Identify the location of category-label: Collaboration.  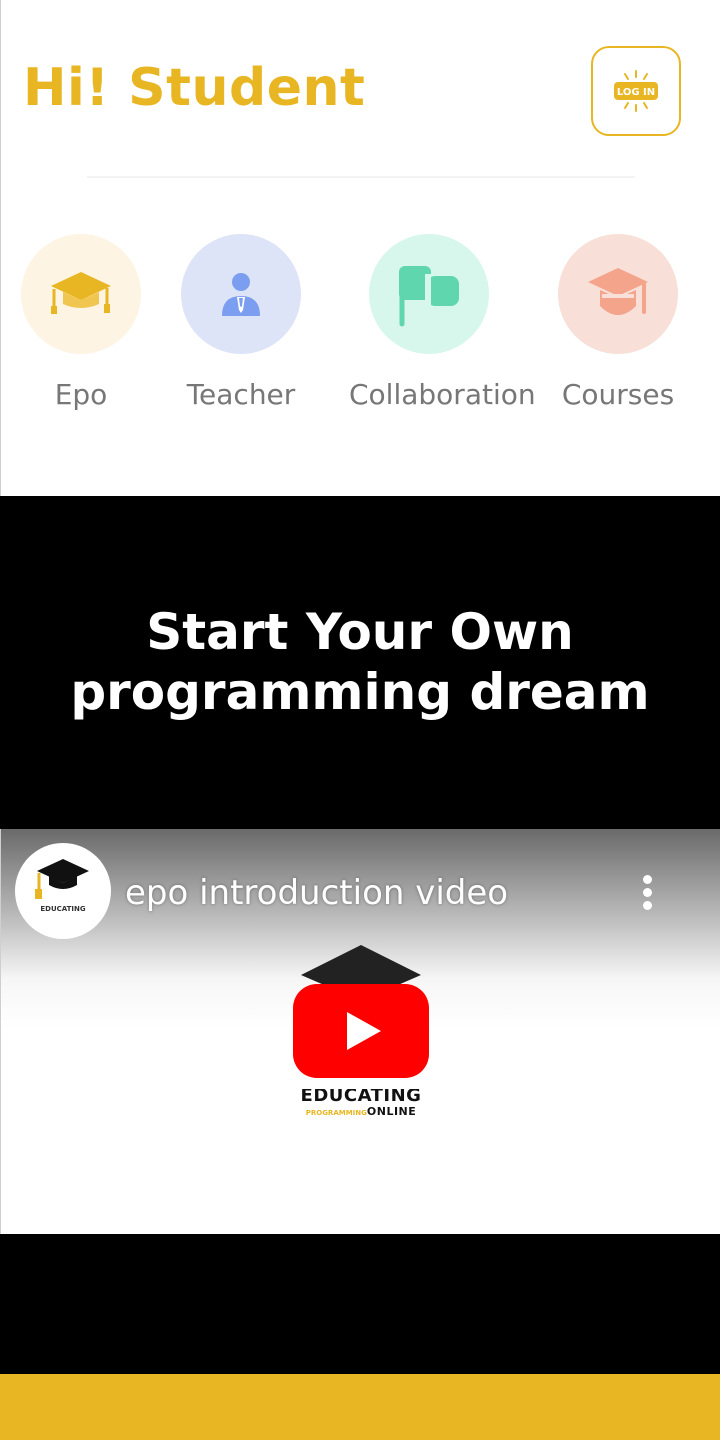
(442, 394).